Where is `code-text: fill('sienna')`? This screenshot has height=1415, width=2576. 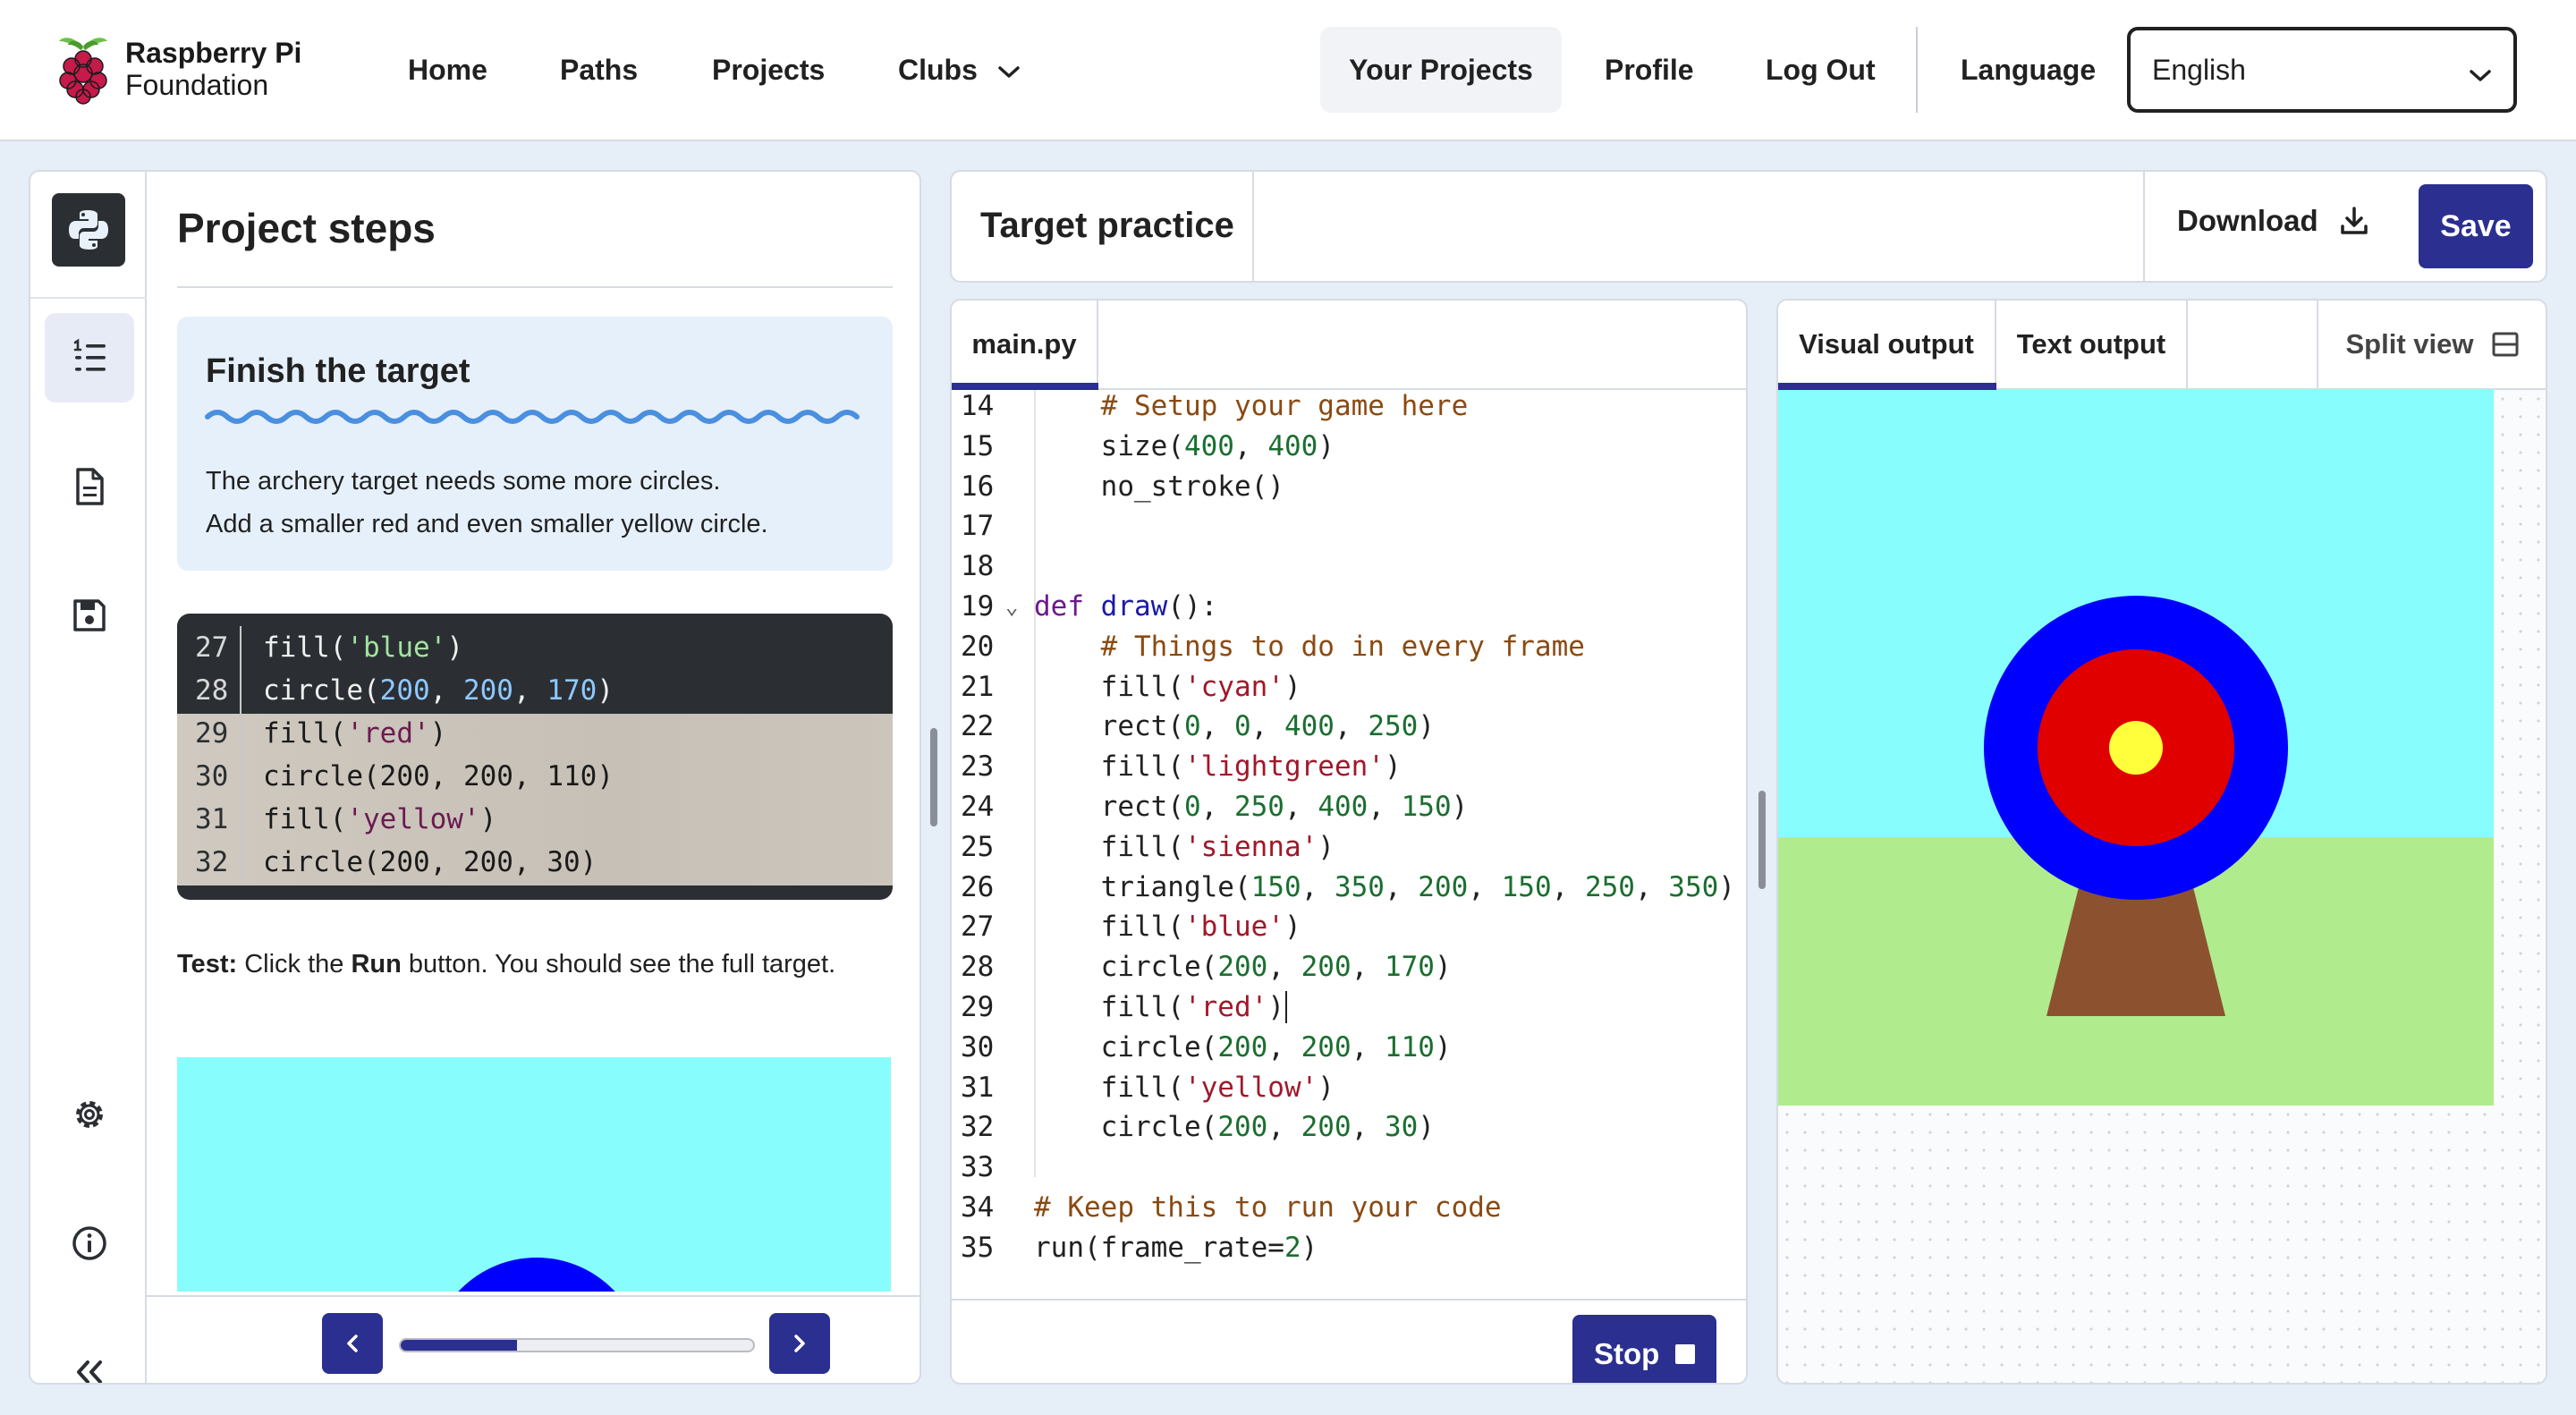
code-text: fill('sienna') is located at coordinates (1184, 847).